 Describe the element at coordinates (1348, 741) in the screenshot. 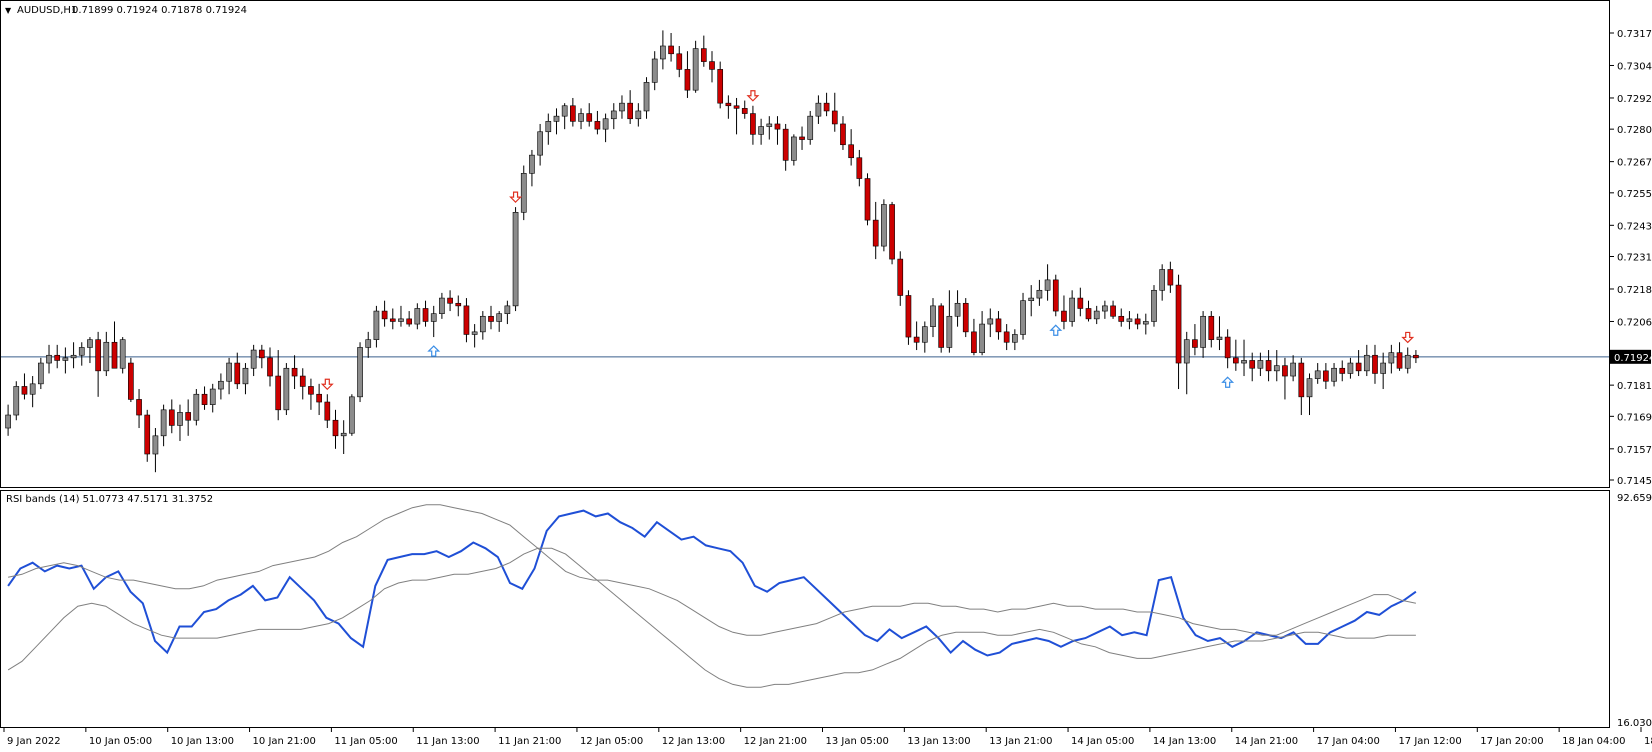

I see `time-axis-label: 17 Jan 04:00` at that location.